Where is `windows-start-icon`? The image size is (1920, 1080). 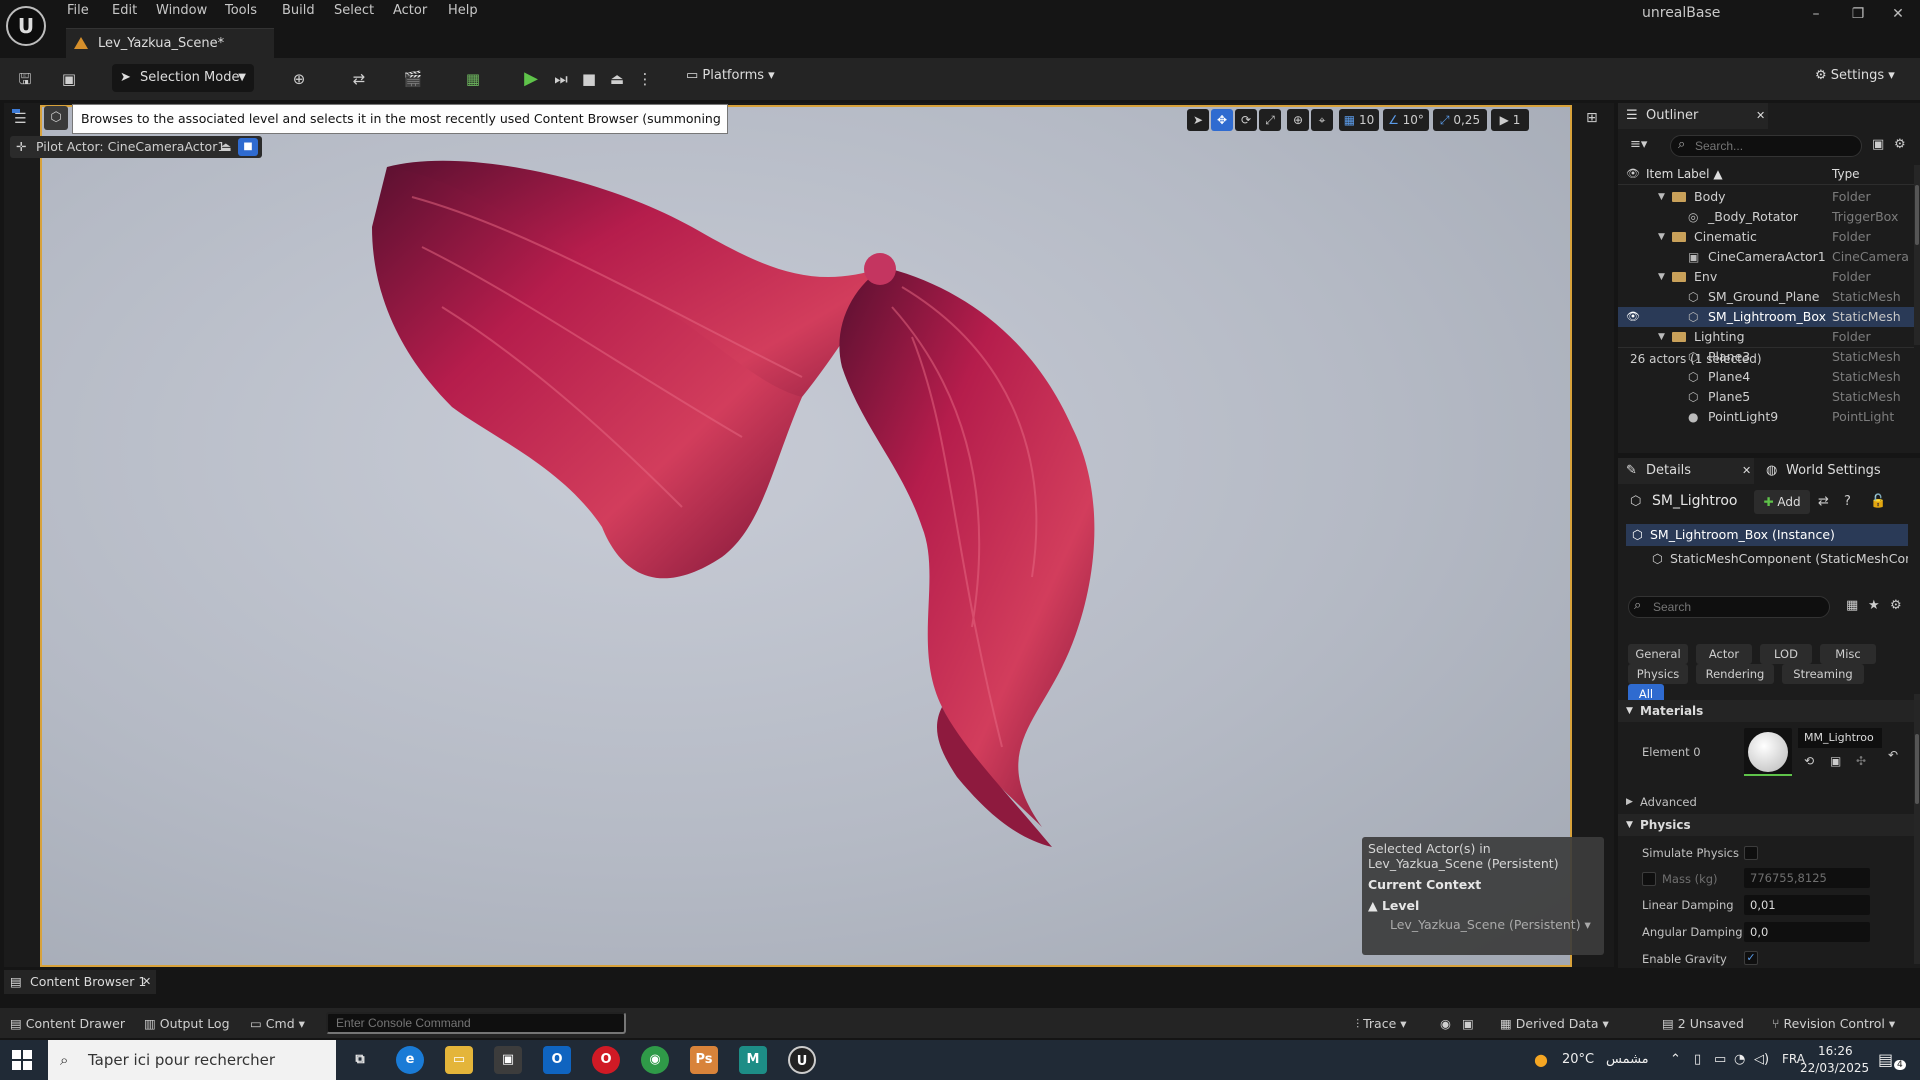 windows-start-icon is located at coordinates (22, 1060).